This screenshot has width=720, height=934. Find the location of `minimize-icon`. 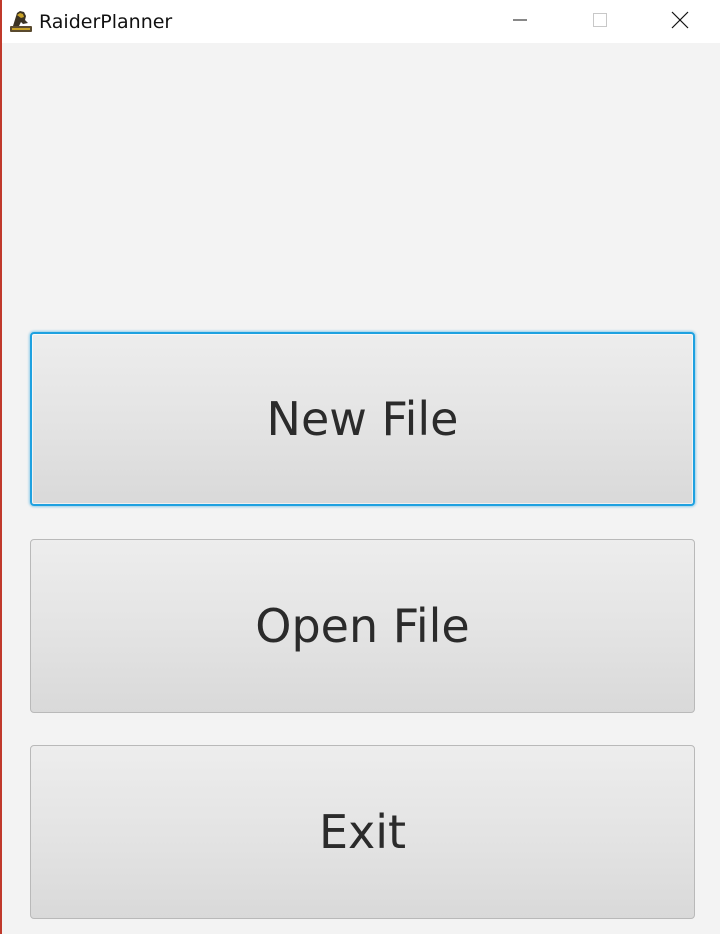

minimize-icon is located at coordinates (520, 22).